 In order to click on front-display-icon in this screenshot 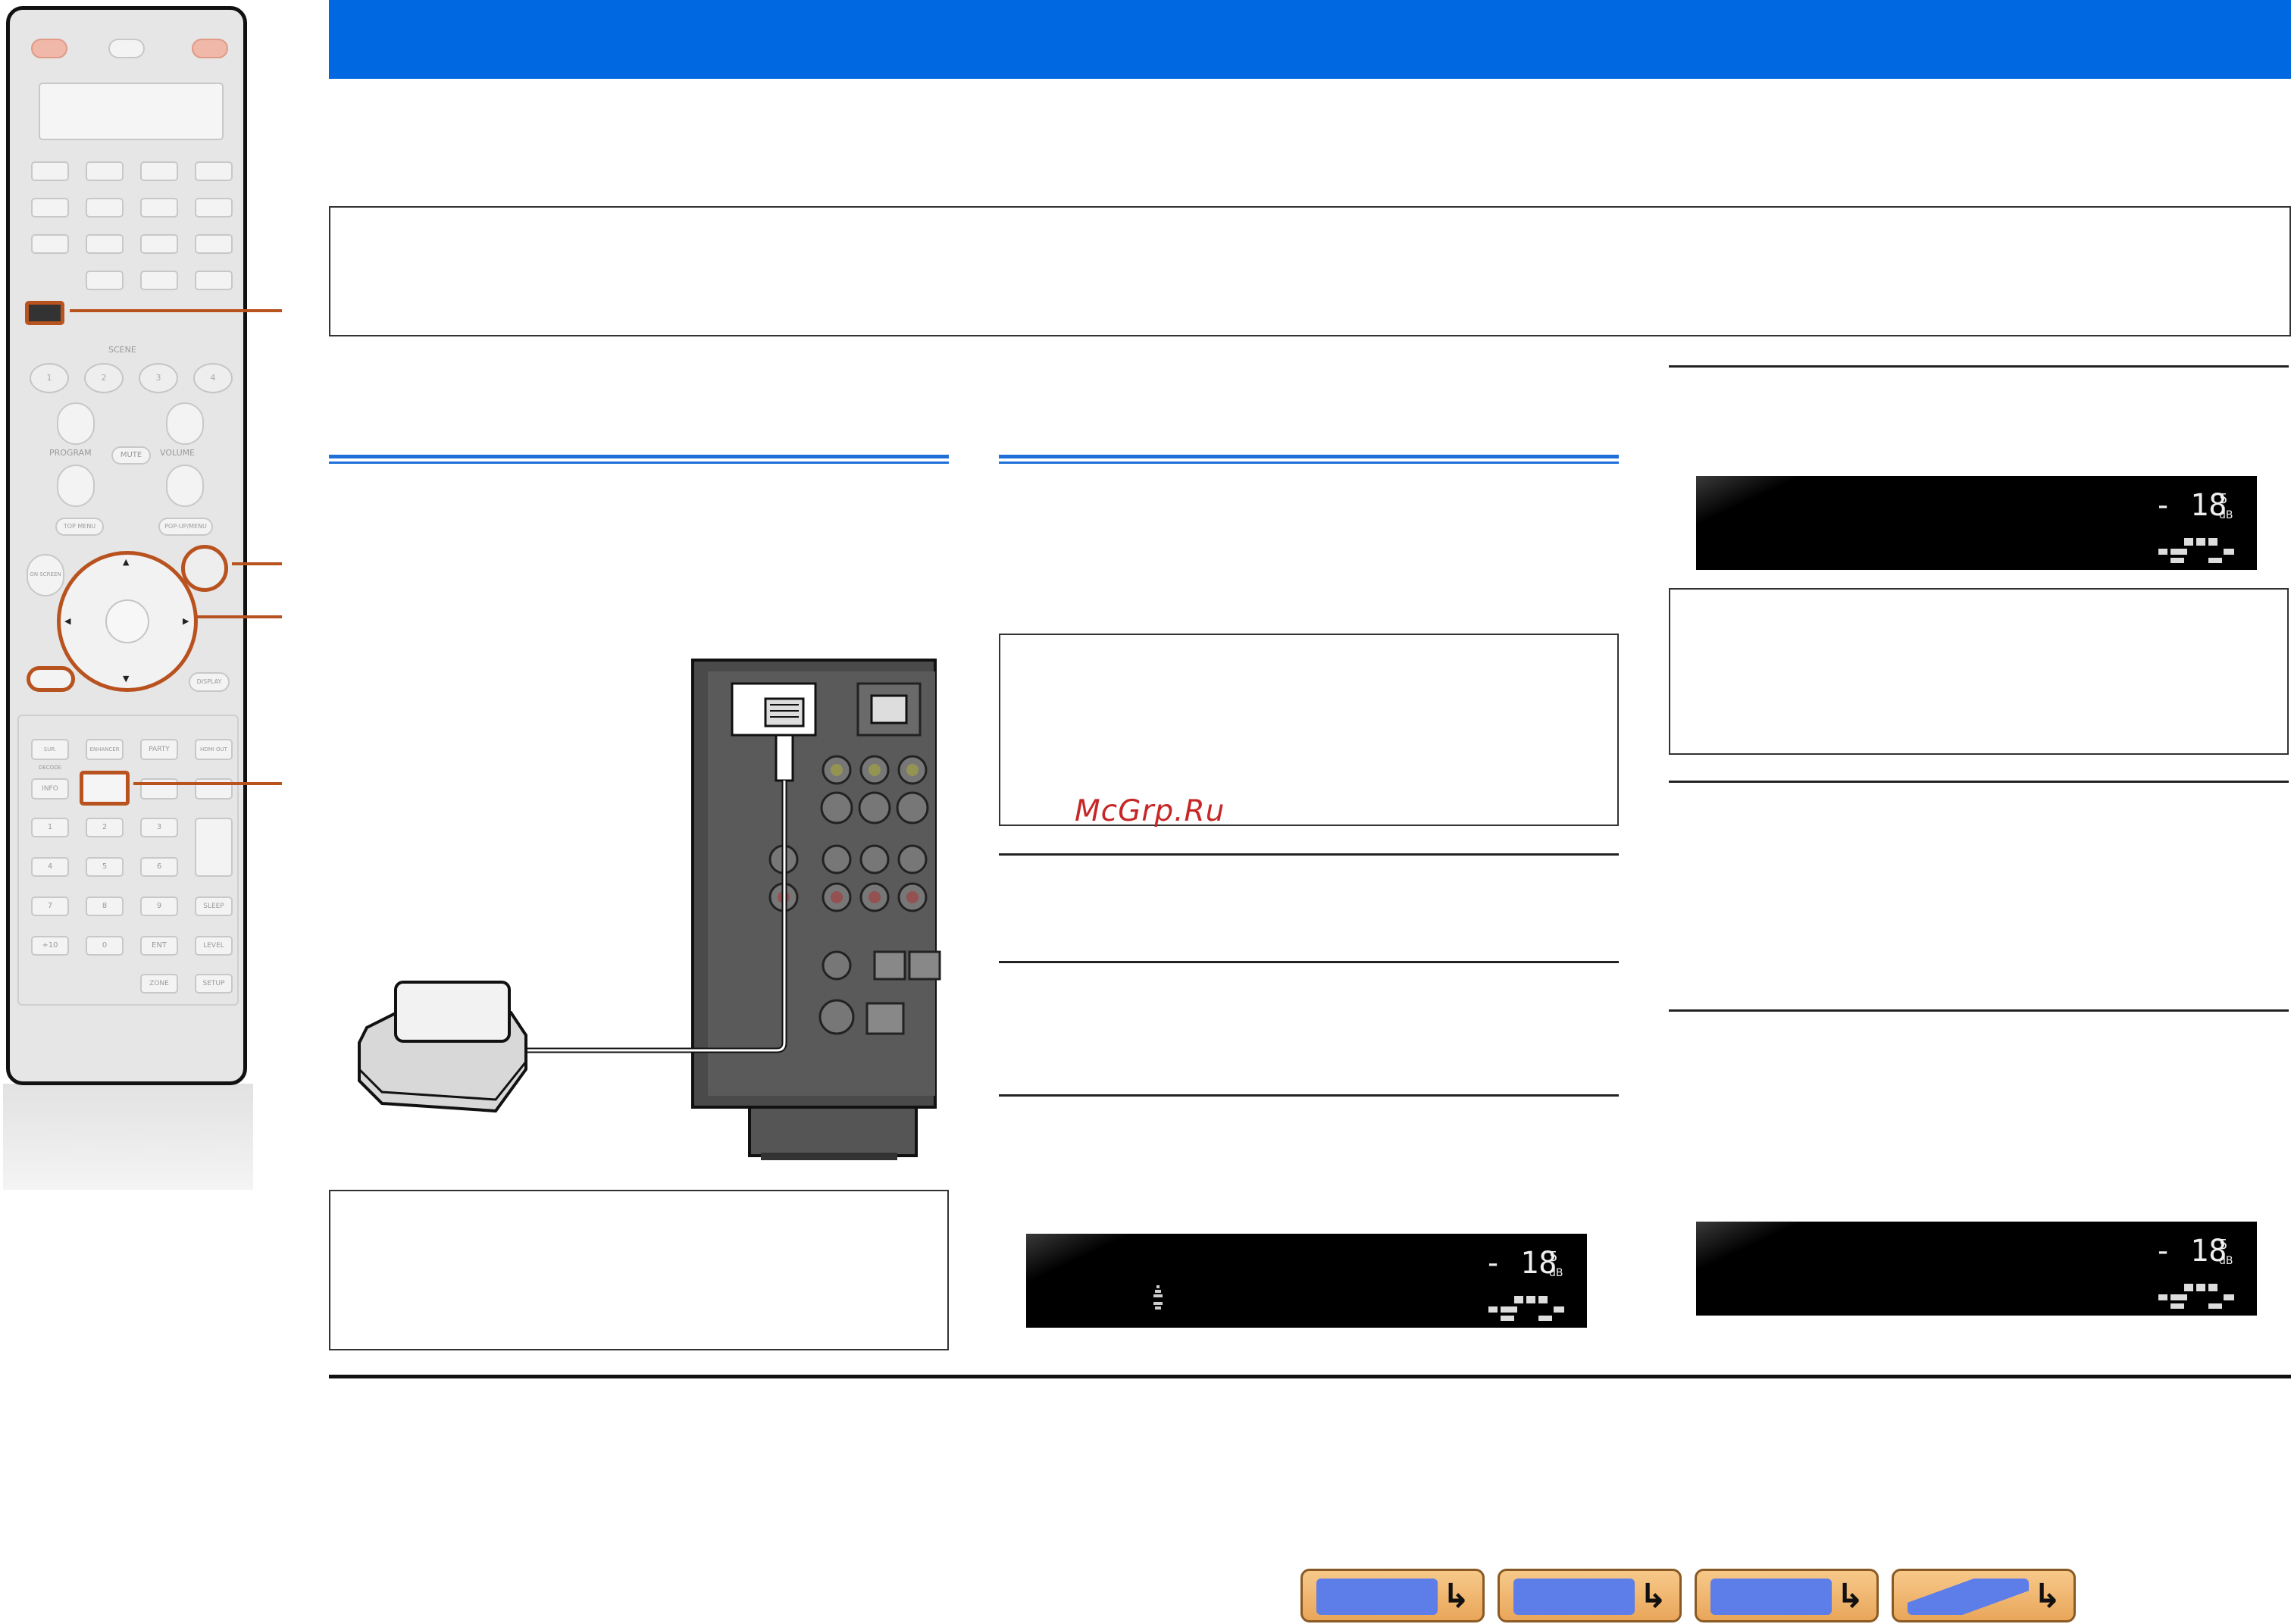, I will do `click(1771, 1597)`.